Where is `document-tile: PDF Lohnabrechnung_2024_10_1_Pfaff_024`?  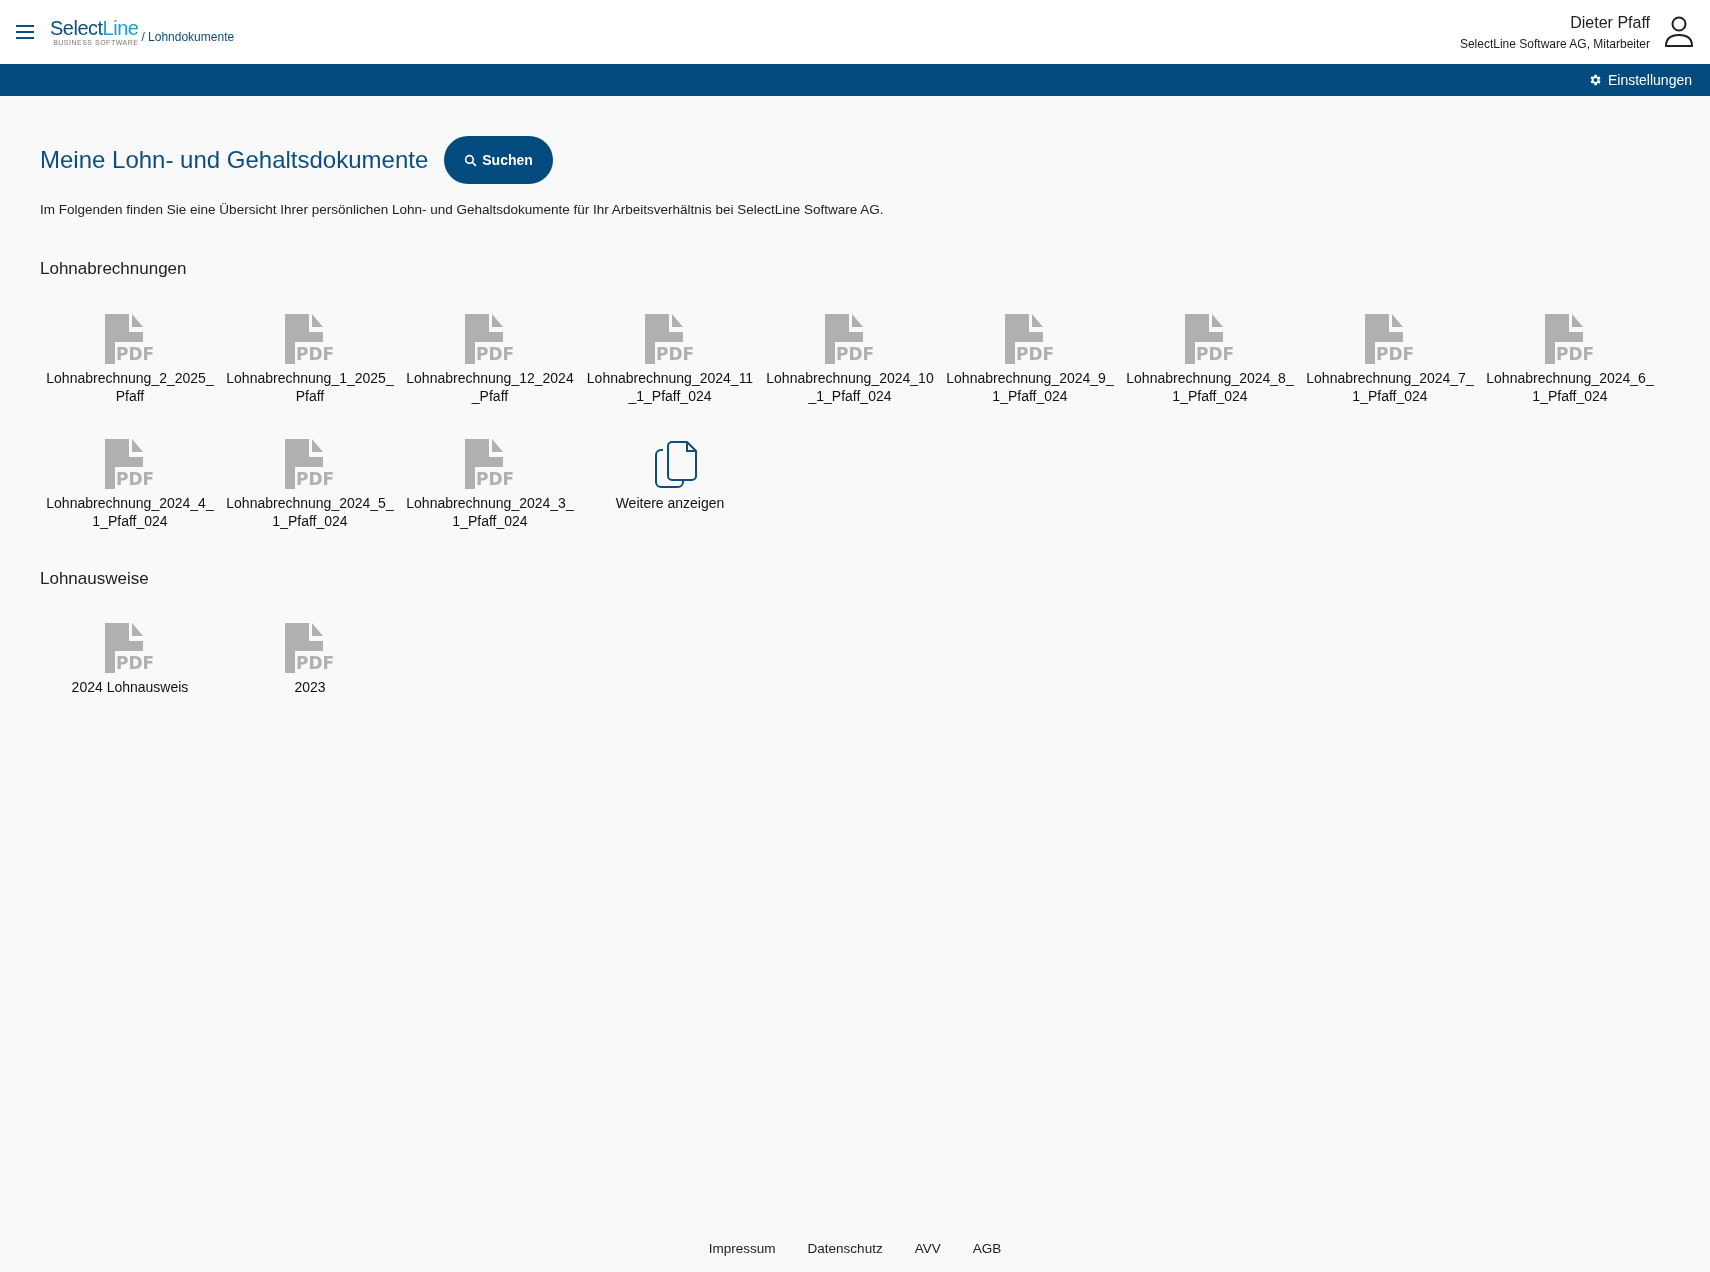 document-tile: PDF Lohnabrechnung_2024_10_1_Pfaff_024 is located at coordinates (850, 356).